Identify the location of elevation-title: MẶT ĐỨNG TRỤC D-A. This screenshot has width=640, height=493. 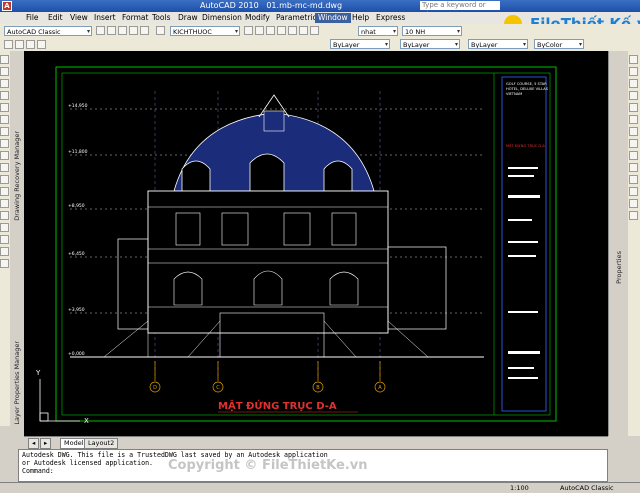
(277, 405).